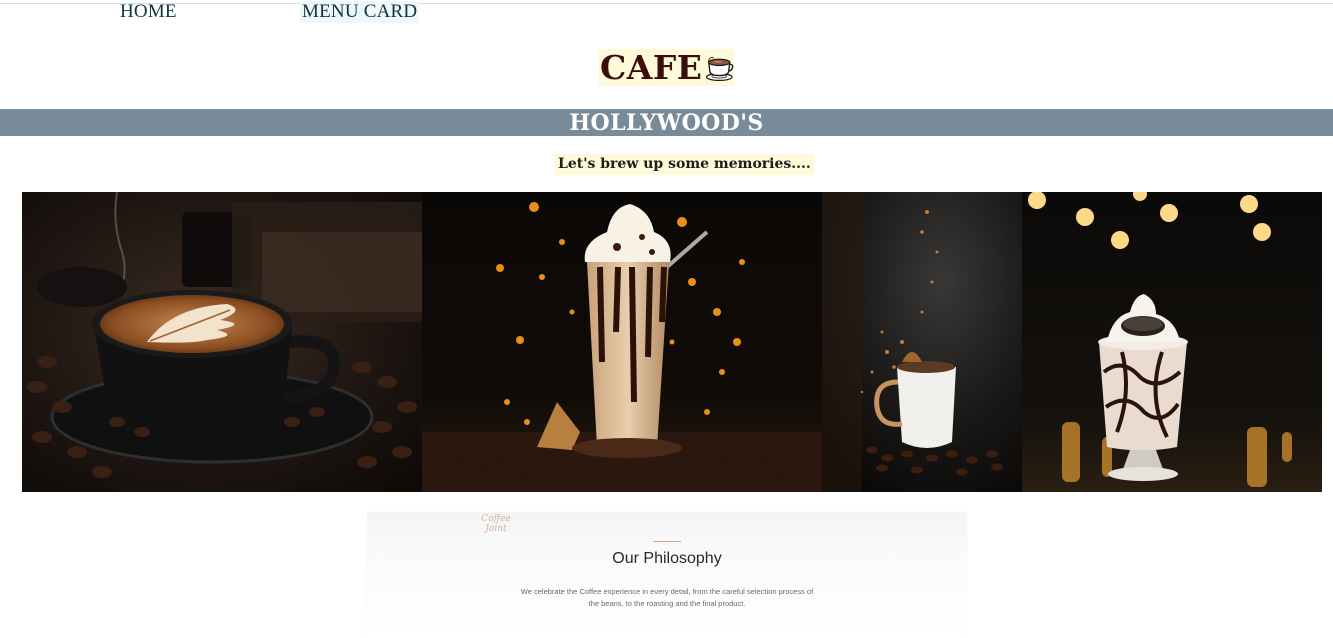 The width and height of the screenshot is (1333, 638). What do you see at coordinates (622, 342) in the screenshot?
I see `frappe-photo` at bounding box center [622, 342].